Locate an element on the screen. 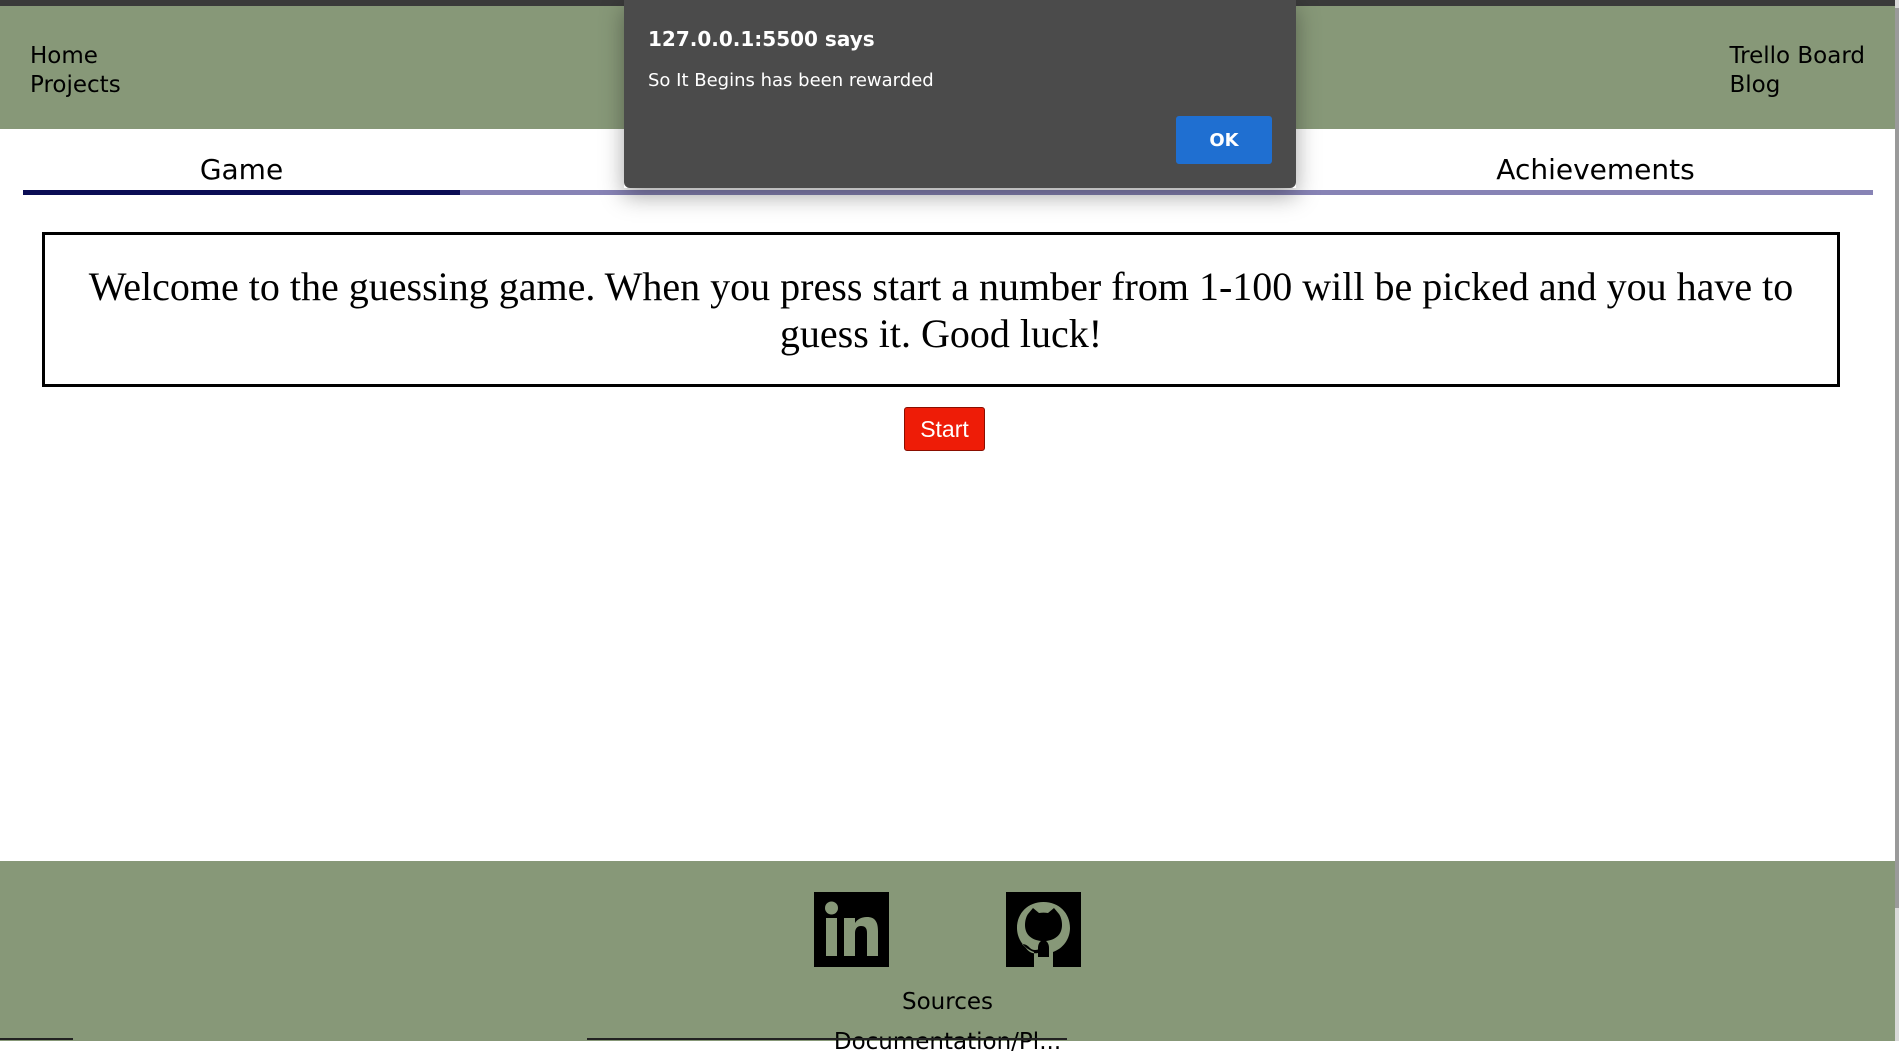  tab-3-underline is located at coordinates (1103, 192).